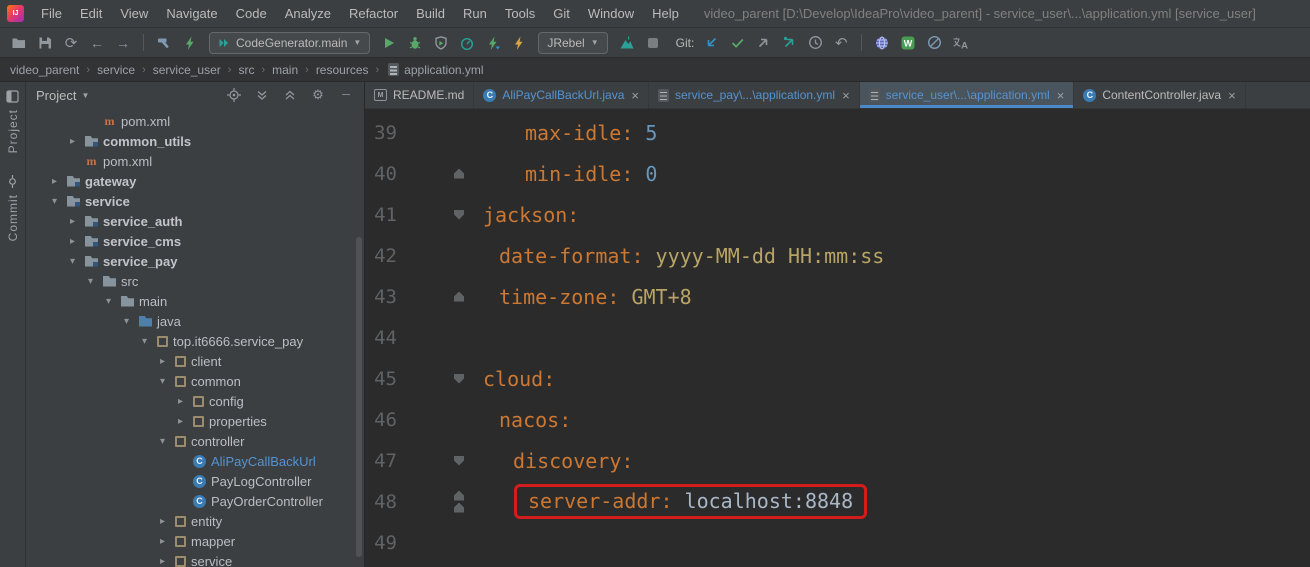 The image size is (1310, 567). Describe the element at coordinates (389, 43) in the screenshot. I see `run-button` at that location.